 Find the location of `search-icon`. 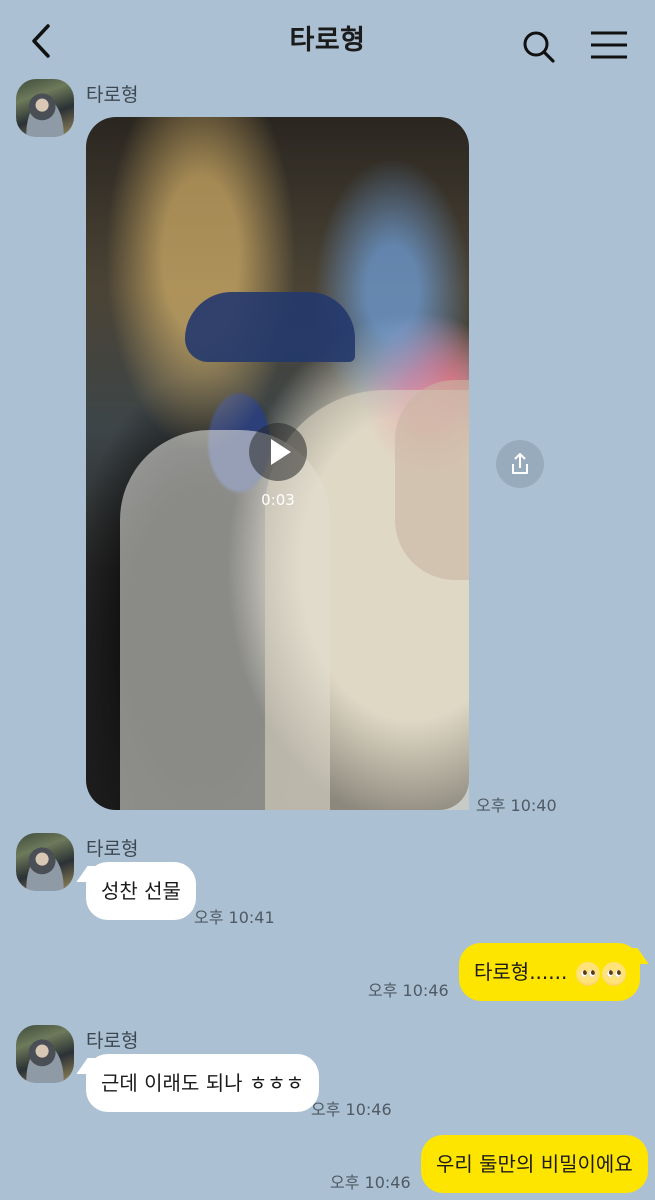

search-icon is located at coordinates (539, 47).